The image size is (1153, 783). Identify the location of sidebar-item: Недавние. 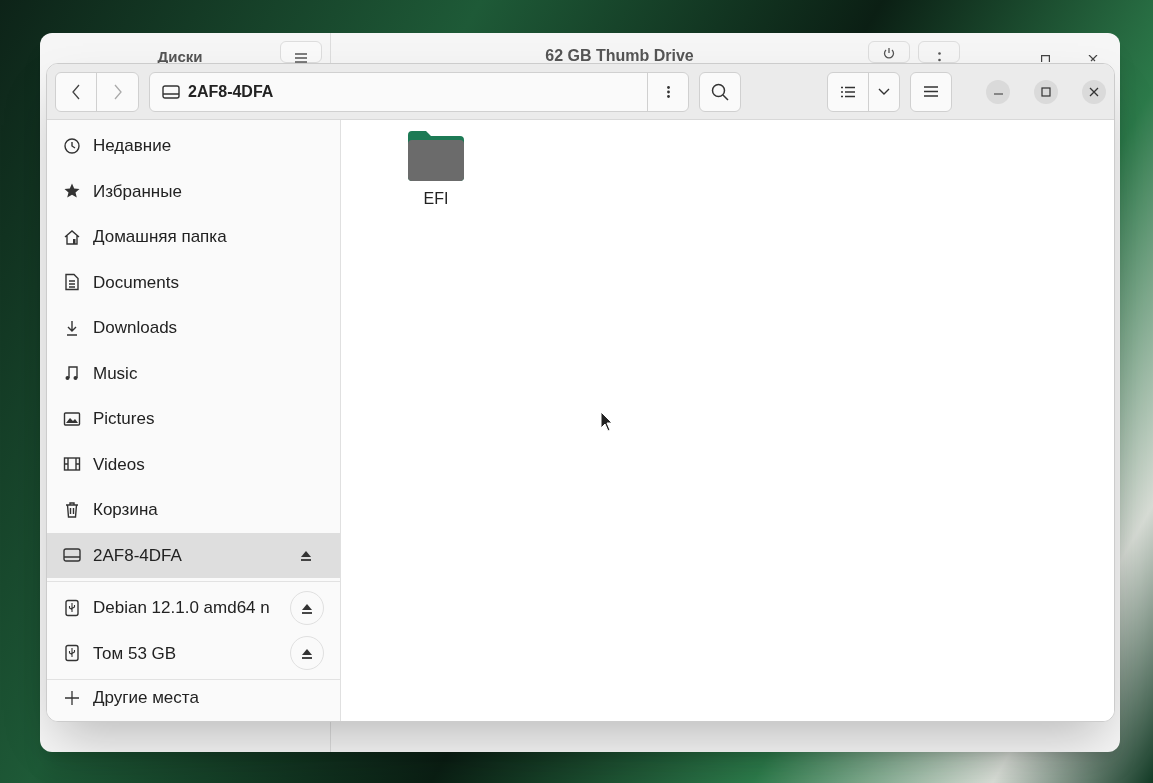
(193, 146).